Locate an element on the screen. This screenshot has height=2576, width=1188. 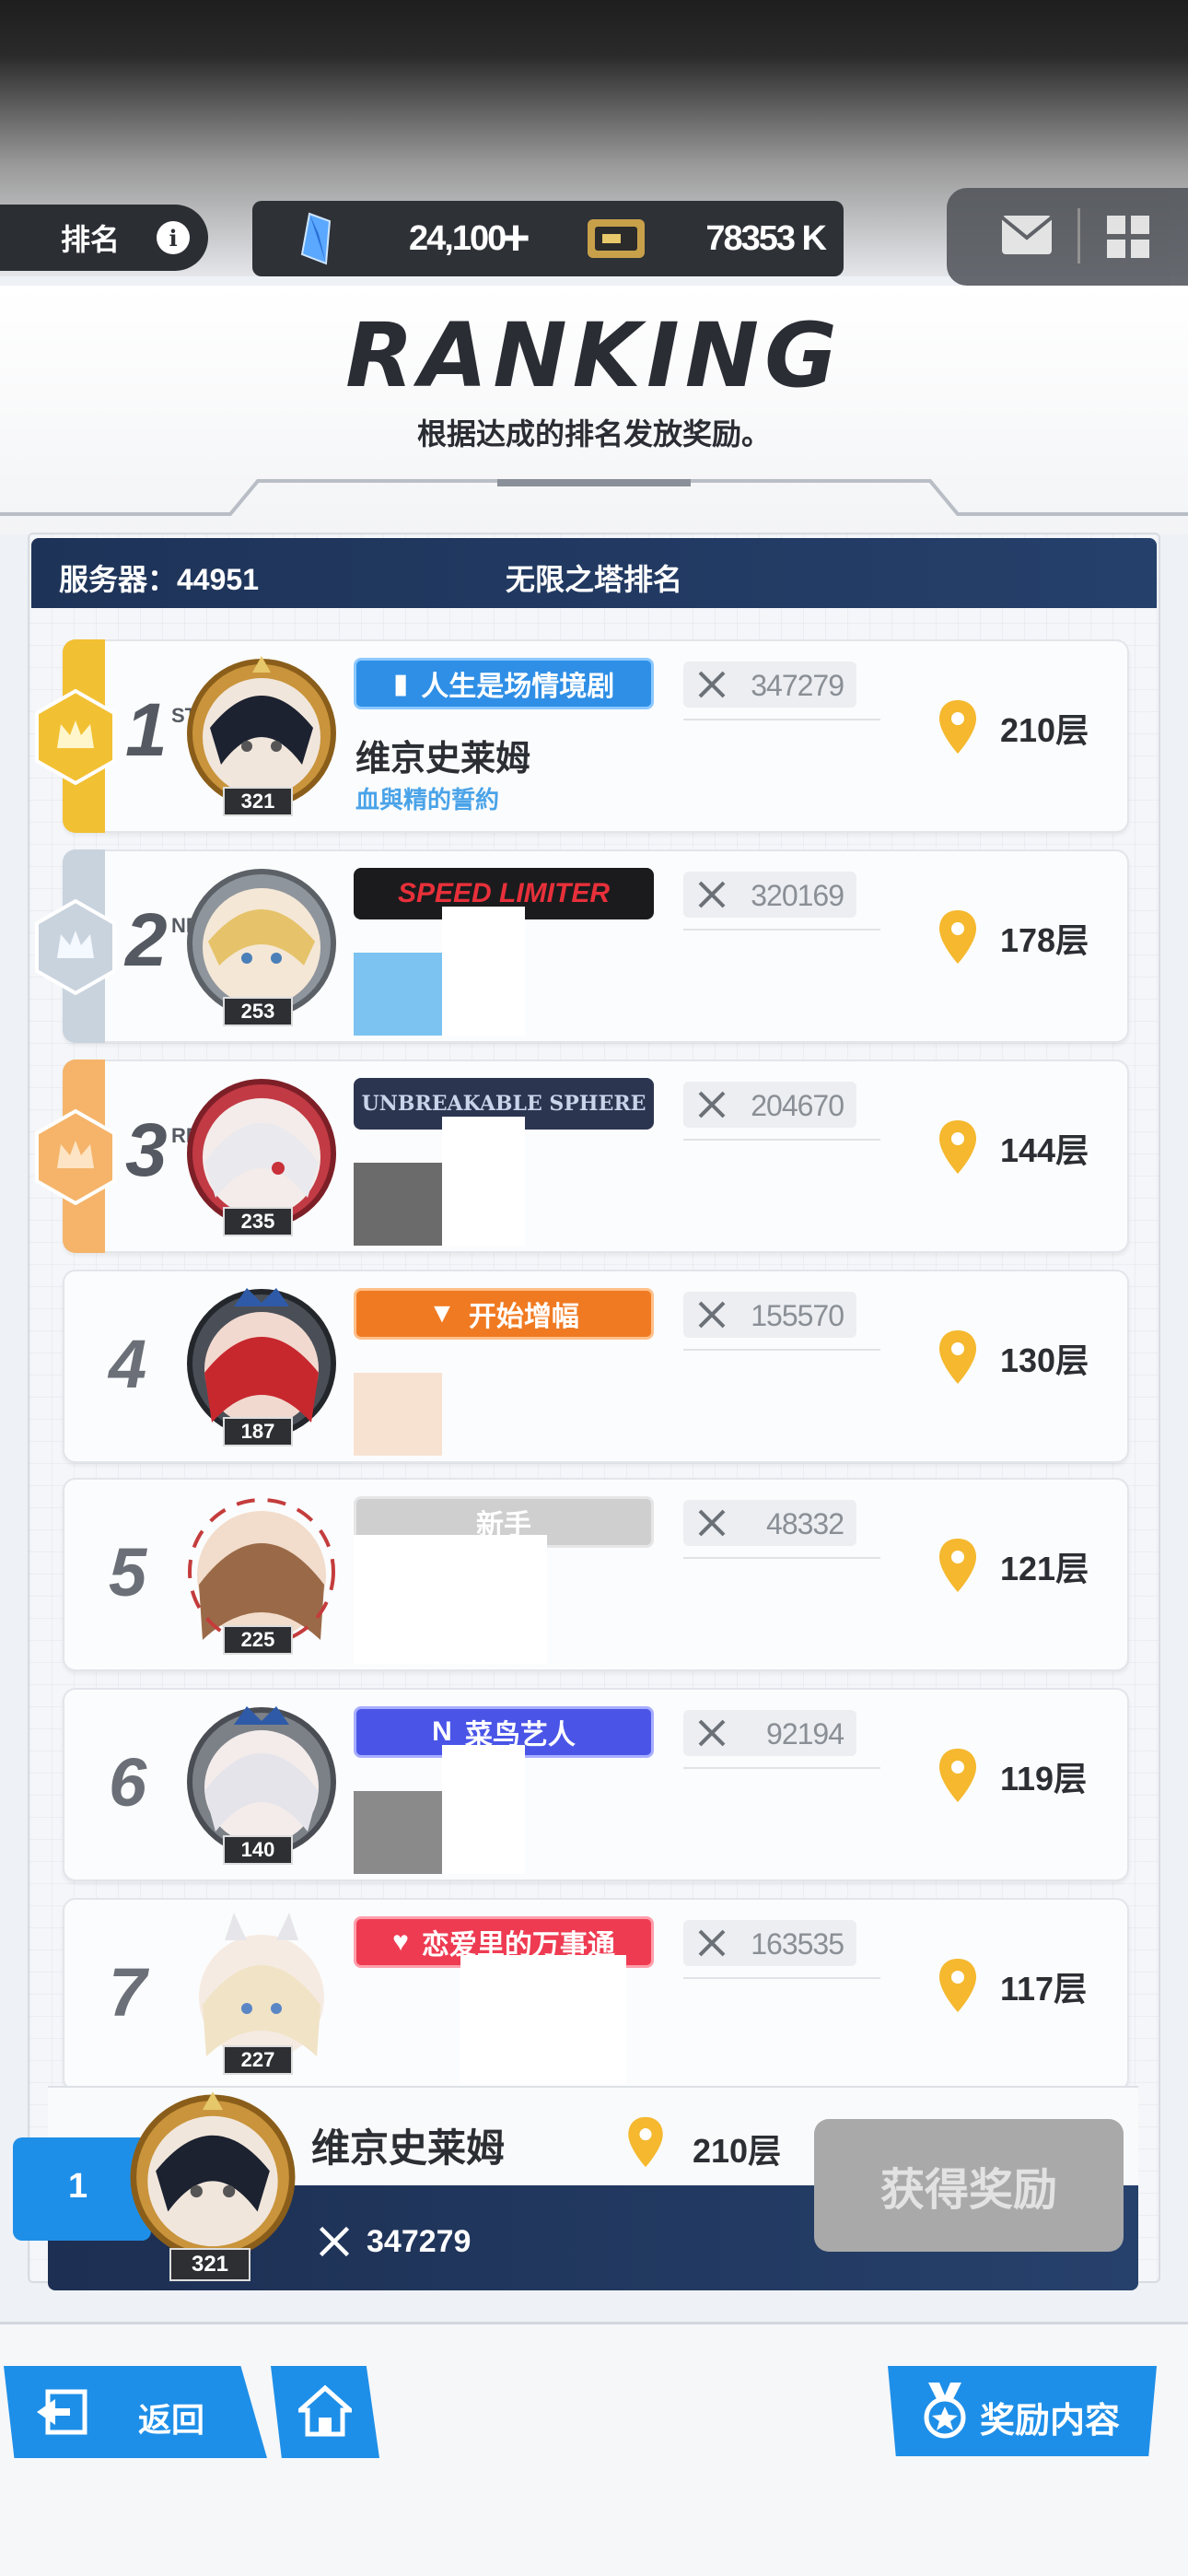
floor-reached: 121层 is located at coordinates (1044, 1568).